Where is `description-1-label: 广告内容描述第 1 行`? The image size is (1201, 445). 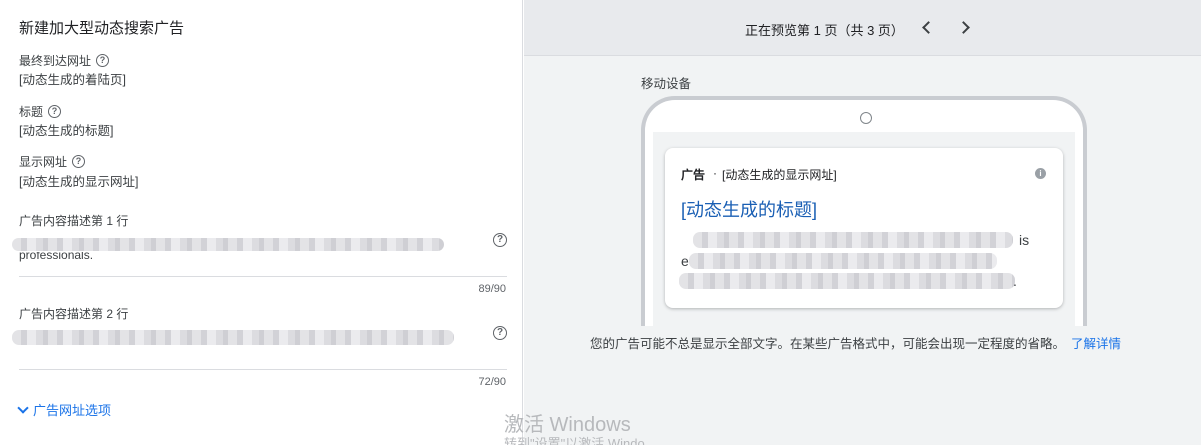
description-1-label: 广告内容描述第 1 行 is located at coordinates (74, 221).